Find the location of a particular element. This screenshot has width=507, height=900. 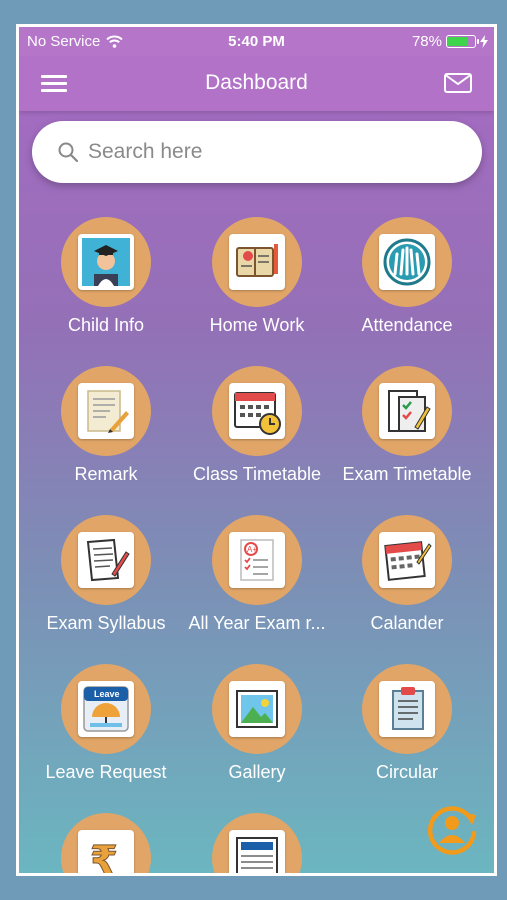

rupee-fees-icon: ₹ is located at coordinates (104, 856).